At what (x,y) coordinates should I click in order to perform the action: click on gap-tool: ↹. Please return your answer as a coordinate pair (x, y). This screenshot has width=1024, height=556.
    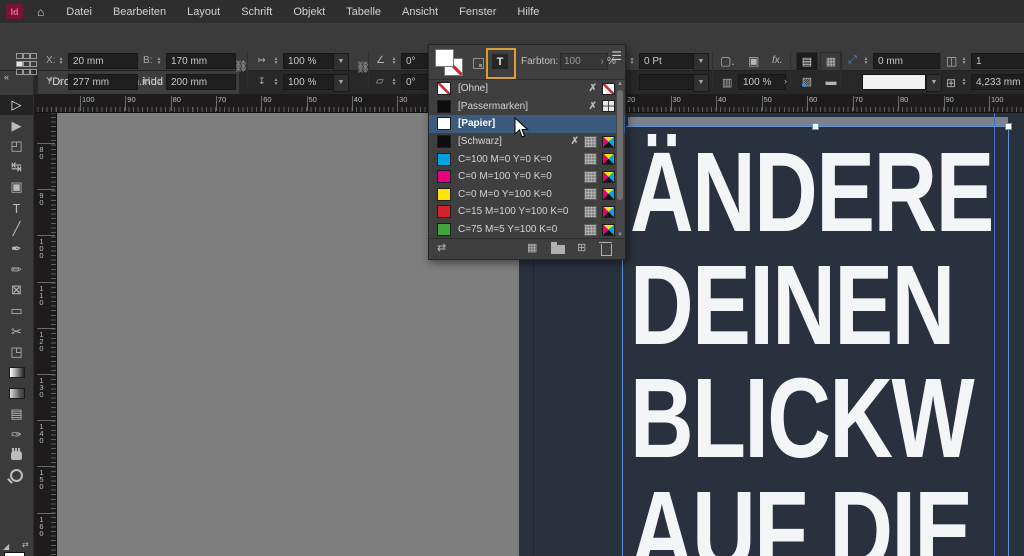
    Looking at the image, I should click on (16, 167).